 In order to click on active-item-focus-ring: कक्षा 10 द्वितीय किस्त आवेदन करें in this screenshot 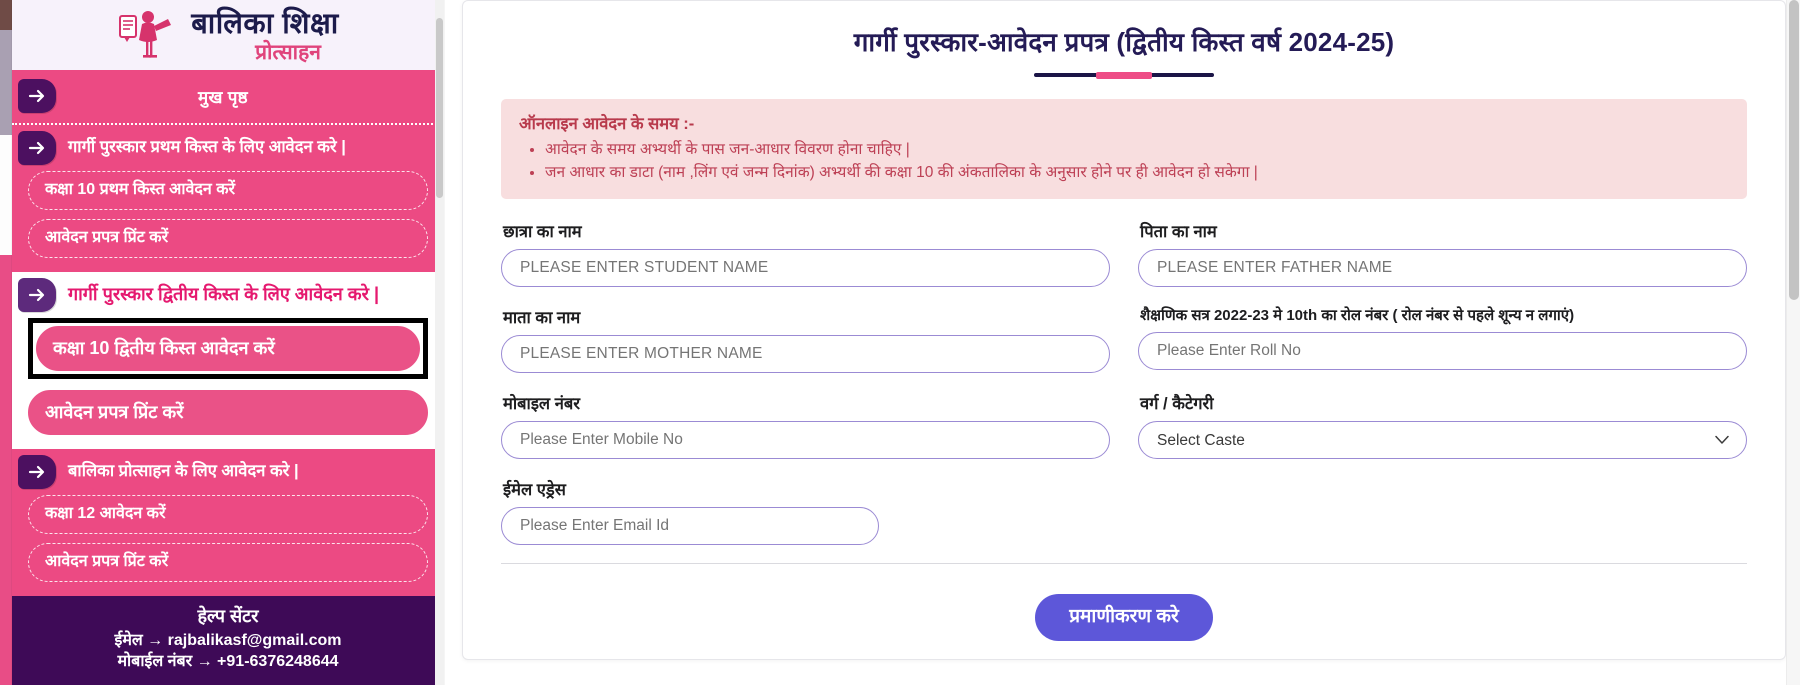, I will do `click(228, 348)`.